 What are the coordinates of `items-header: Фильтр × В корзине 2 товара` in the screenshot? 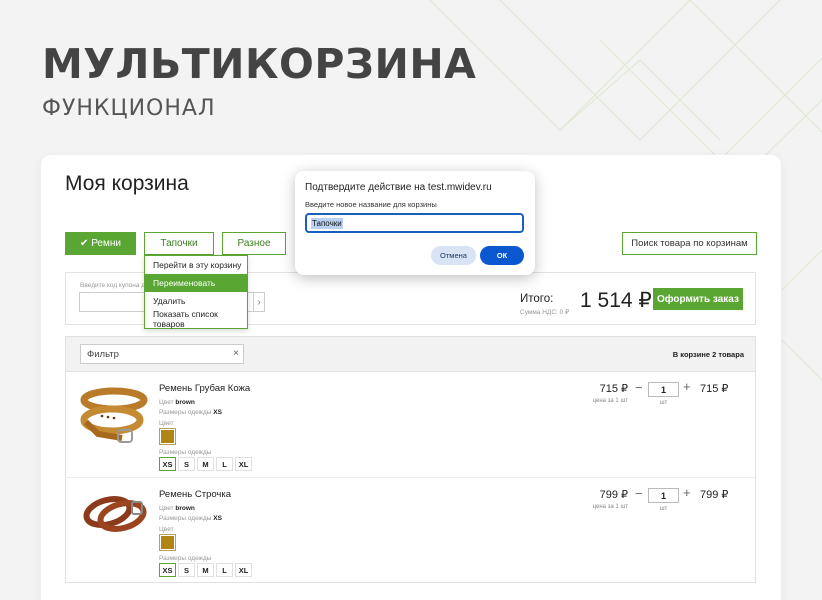 It's located at (410, 354).